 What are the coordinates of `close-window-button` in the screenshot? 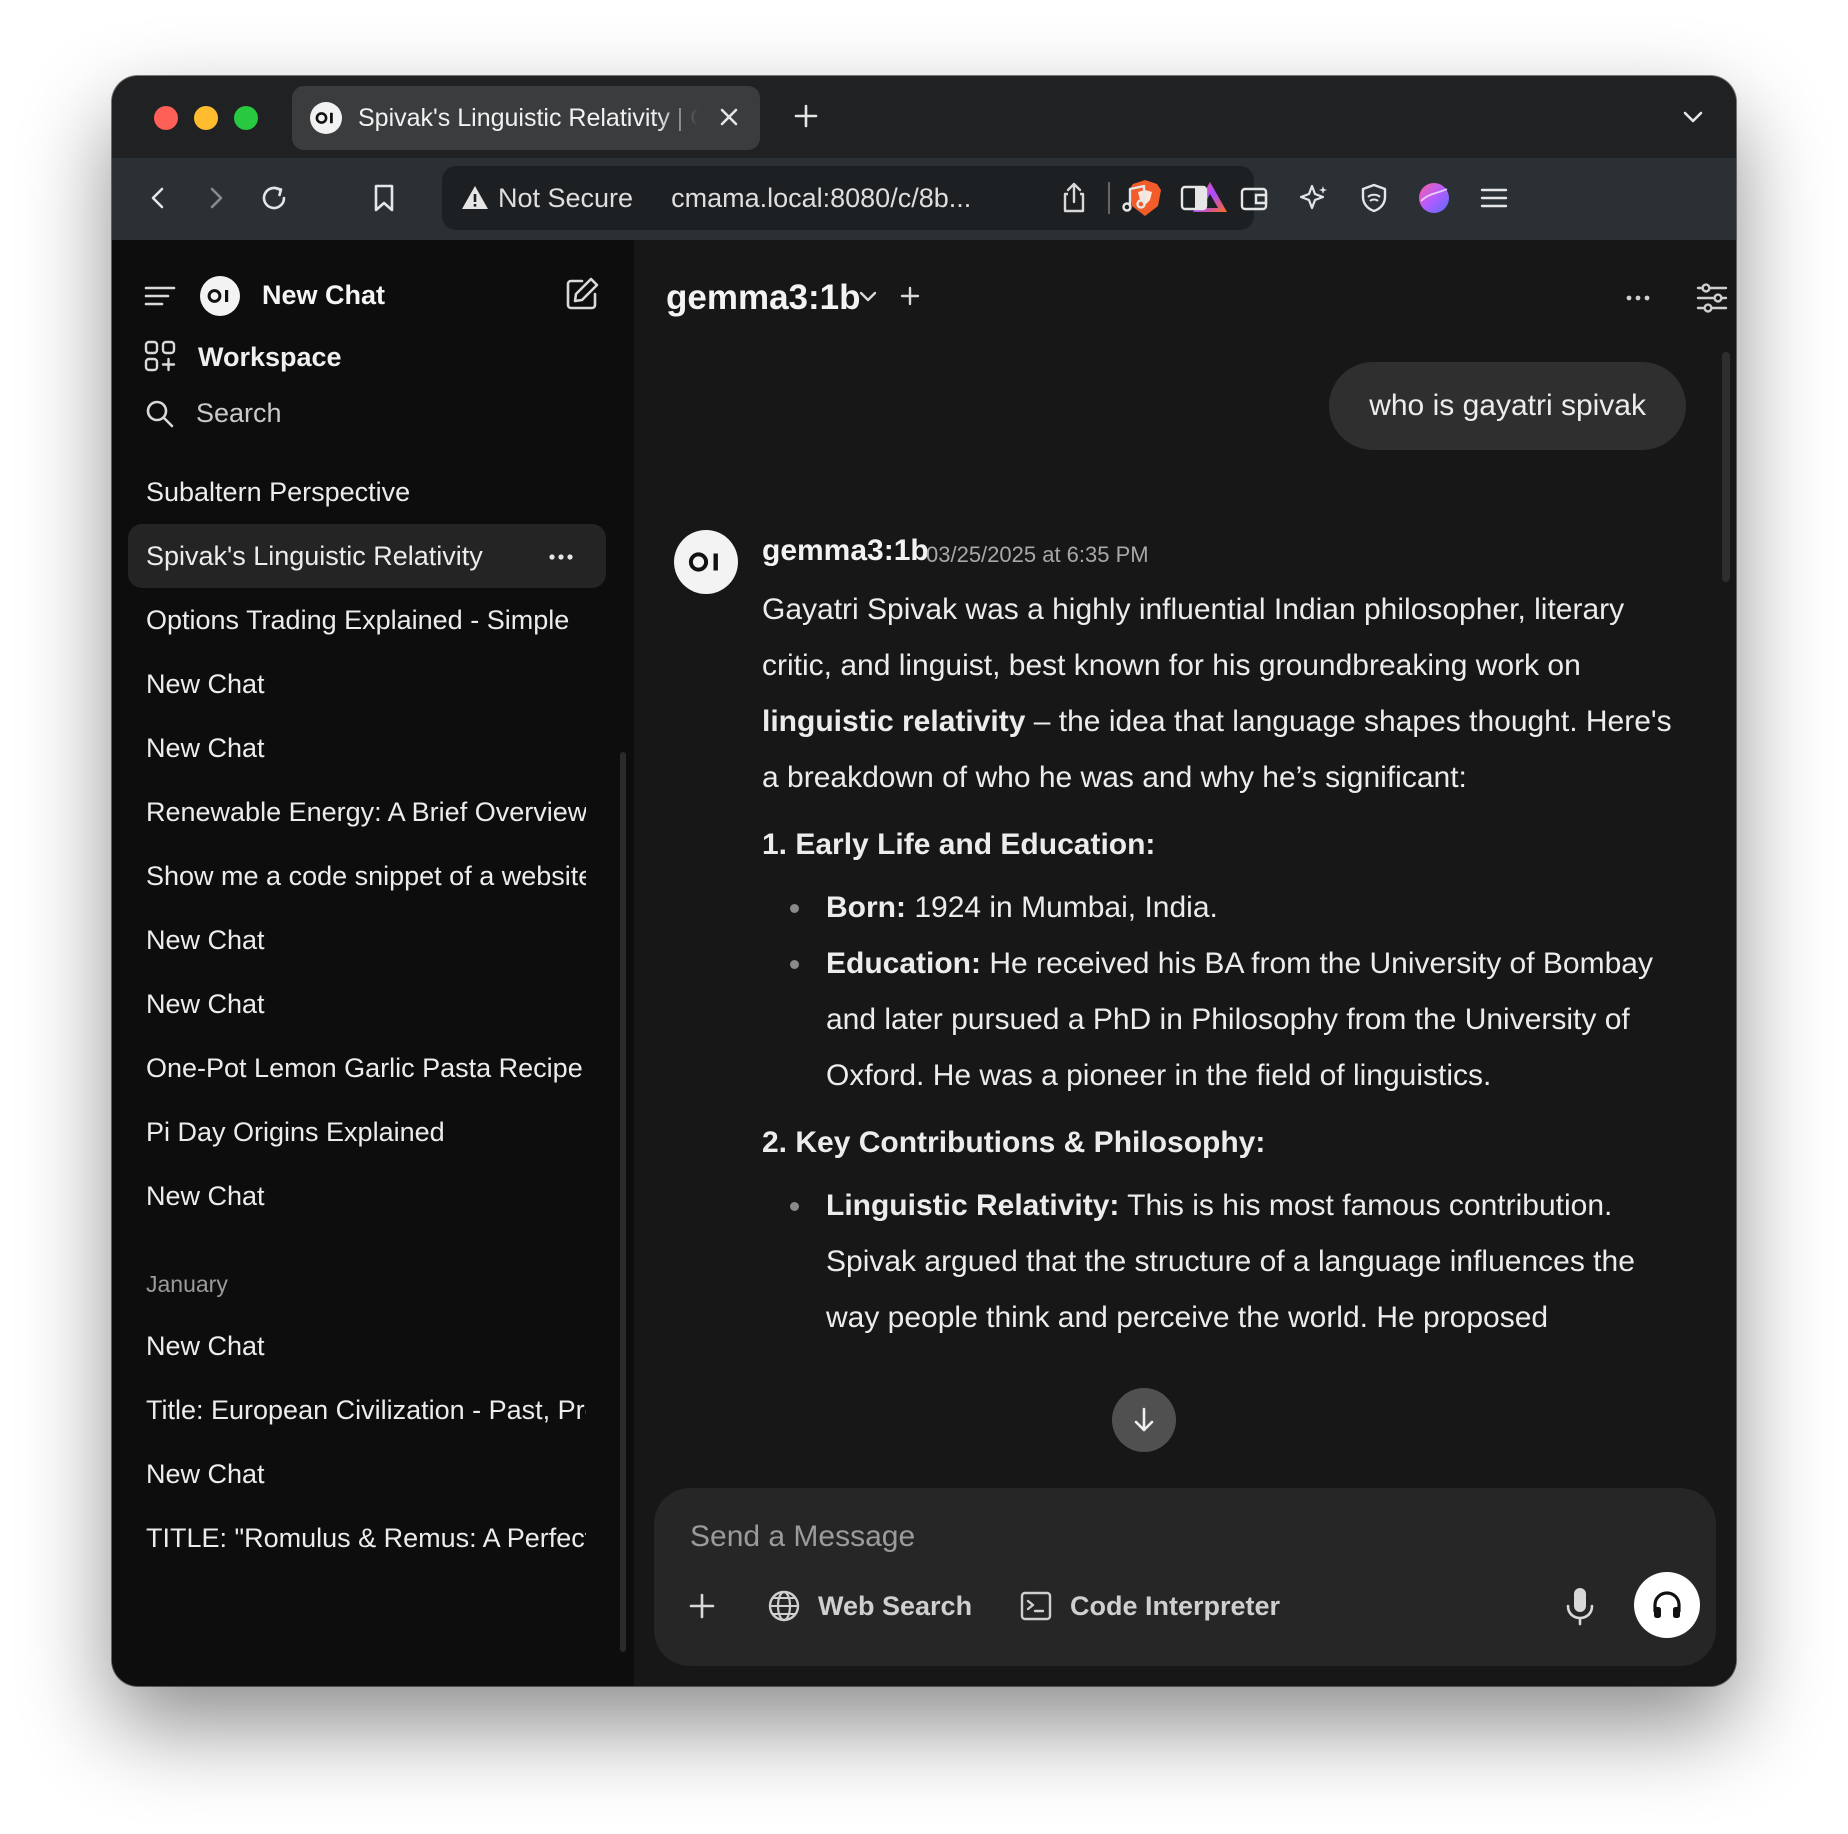 It's located at (166, 118).